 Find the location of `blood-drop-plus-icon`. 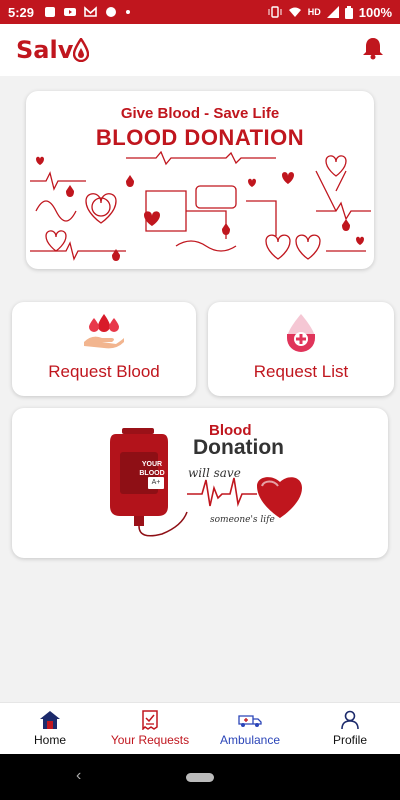

blood-drop-plus-icon is located at coordinates (301, 333).